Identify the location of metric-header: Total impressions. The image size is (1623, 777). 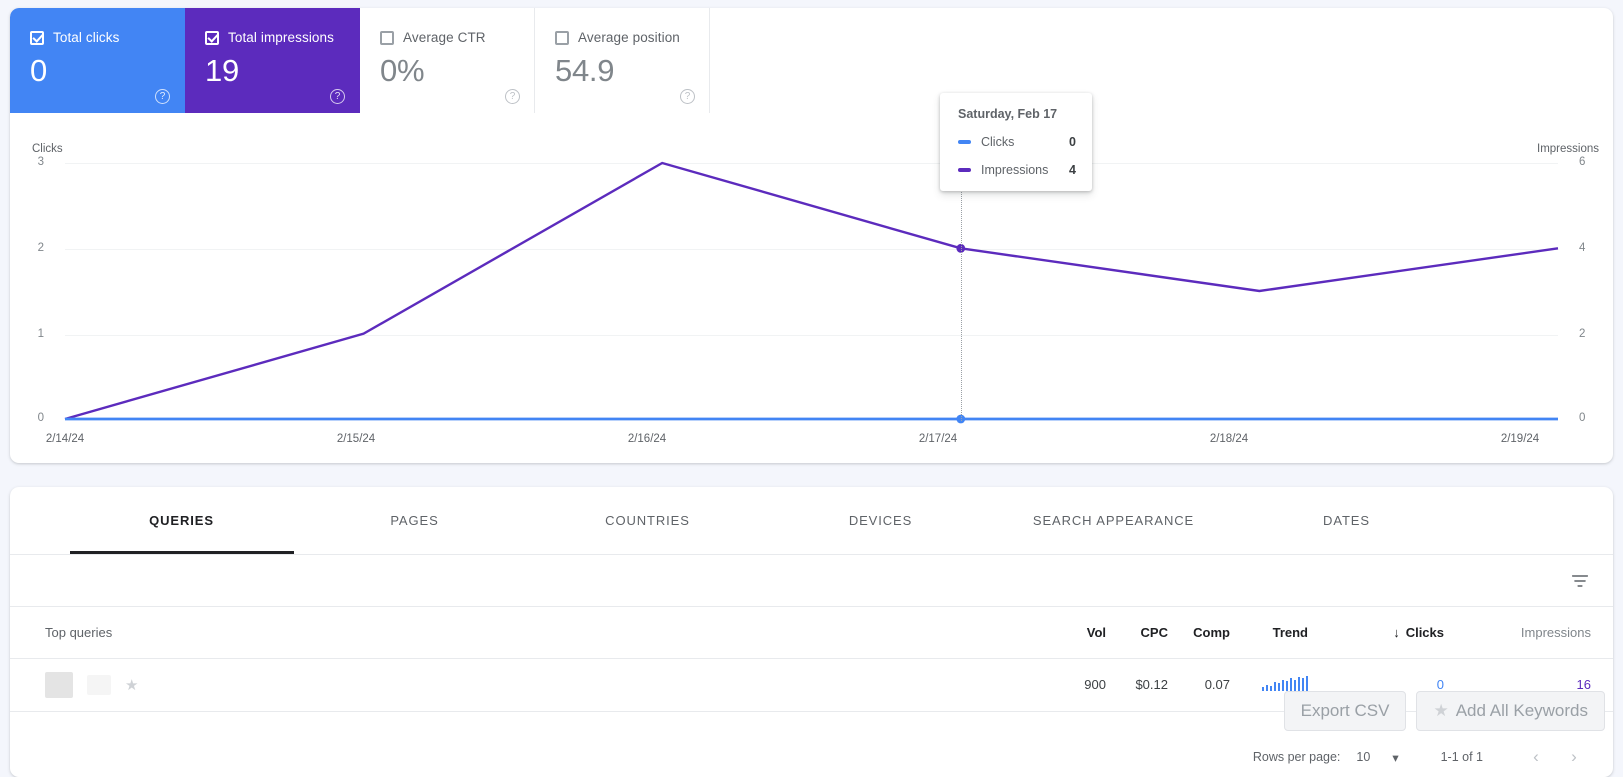
(282, 37).